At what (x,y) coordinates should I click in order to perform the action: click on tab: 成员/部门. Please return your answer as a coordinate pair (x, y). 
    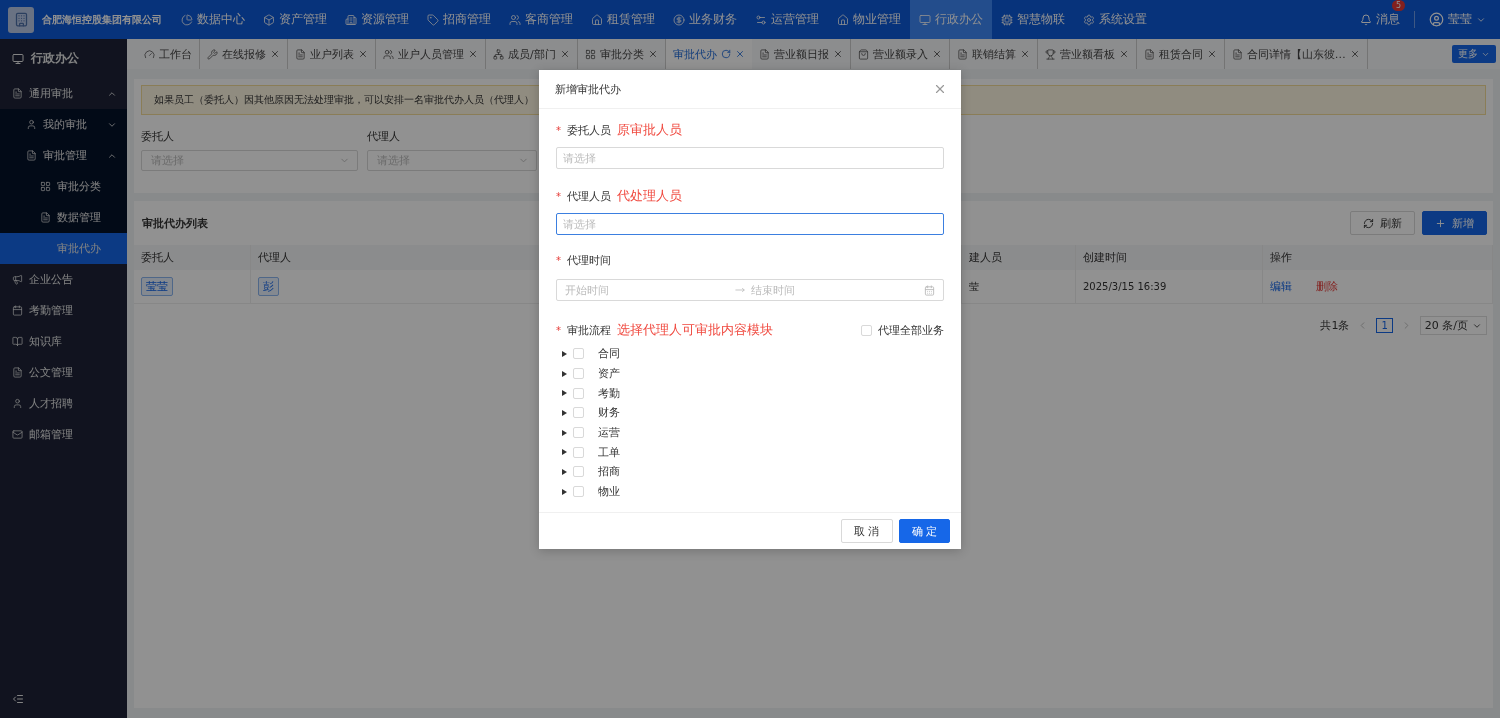
    Looking at the image, I should click on (532, 54).